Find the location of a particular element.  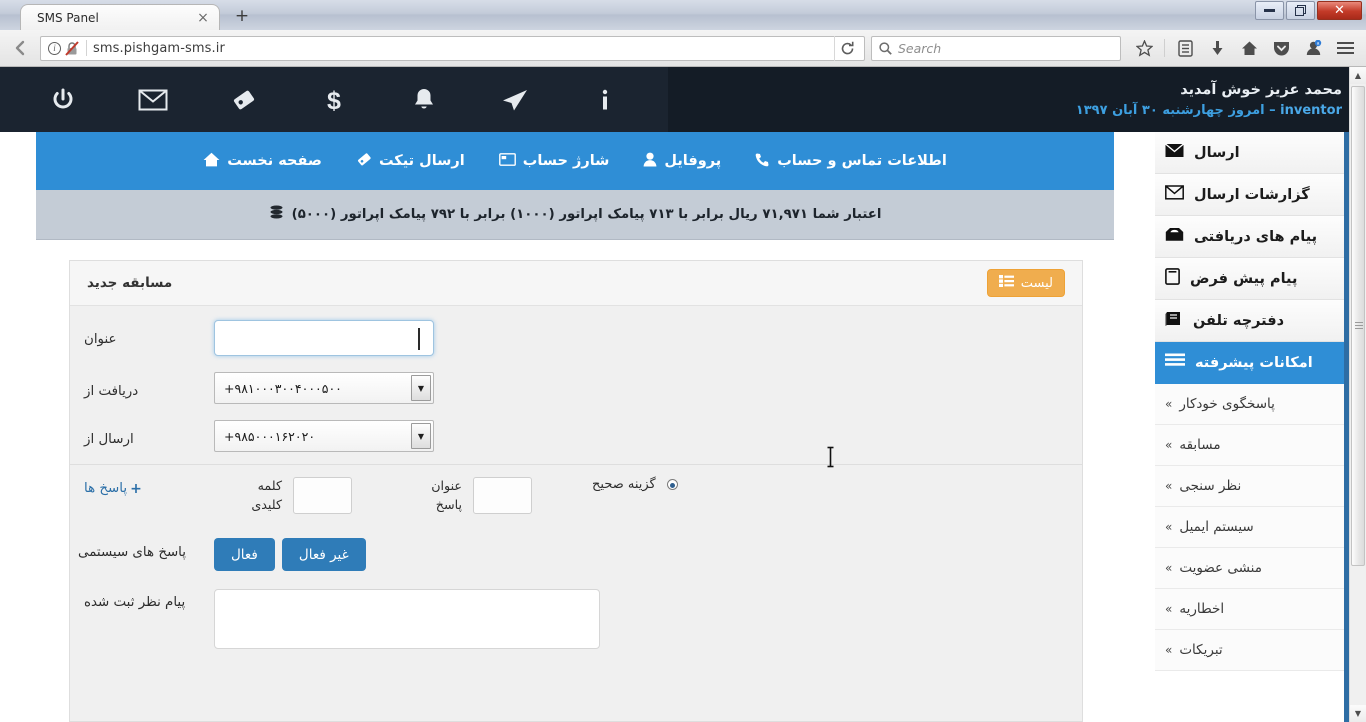

bookmark-star-icon is located at coordinates (1144, 48).